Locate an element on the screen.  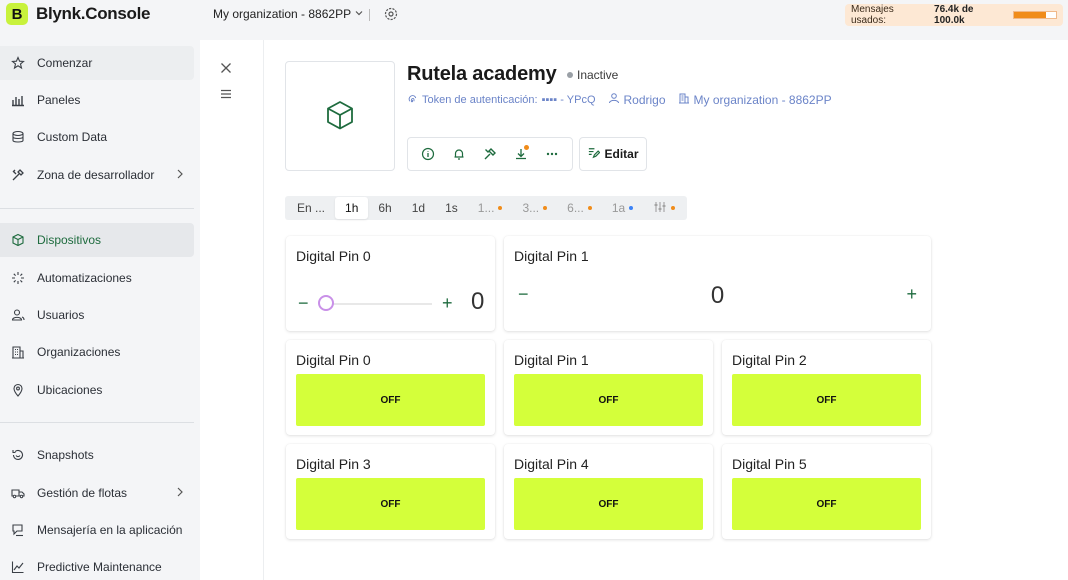
bar-chart-icon is located at coordinates (18, 100).